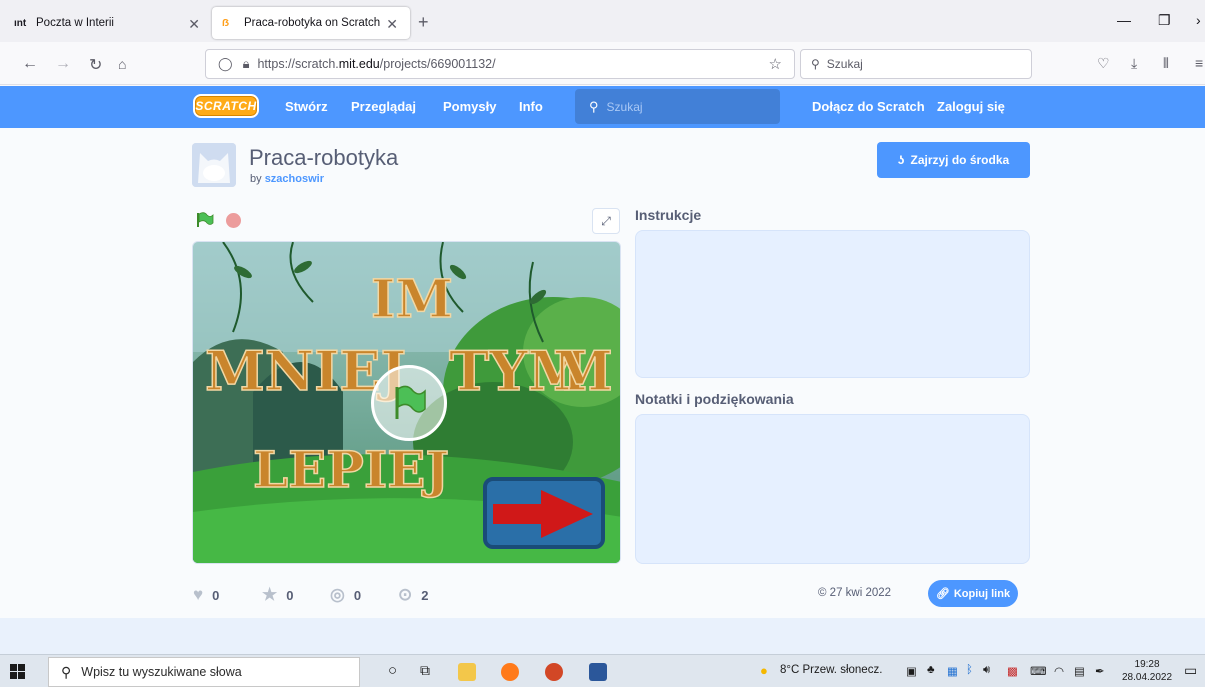  I want to click on bookmark-star-icon: ☆, so click(775, 64).